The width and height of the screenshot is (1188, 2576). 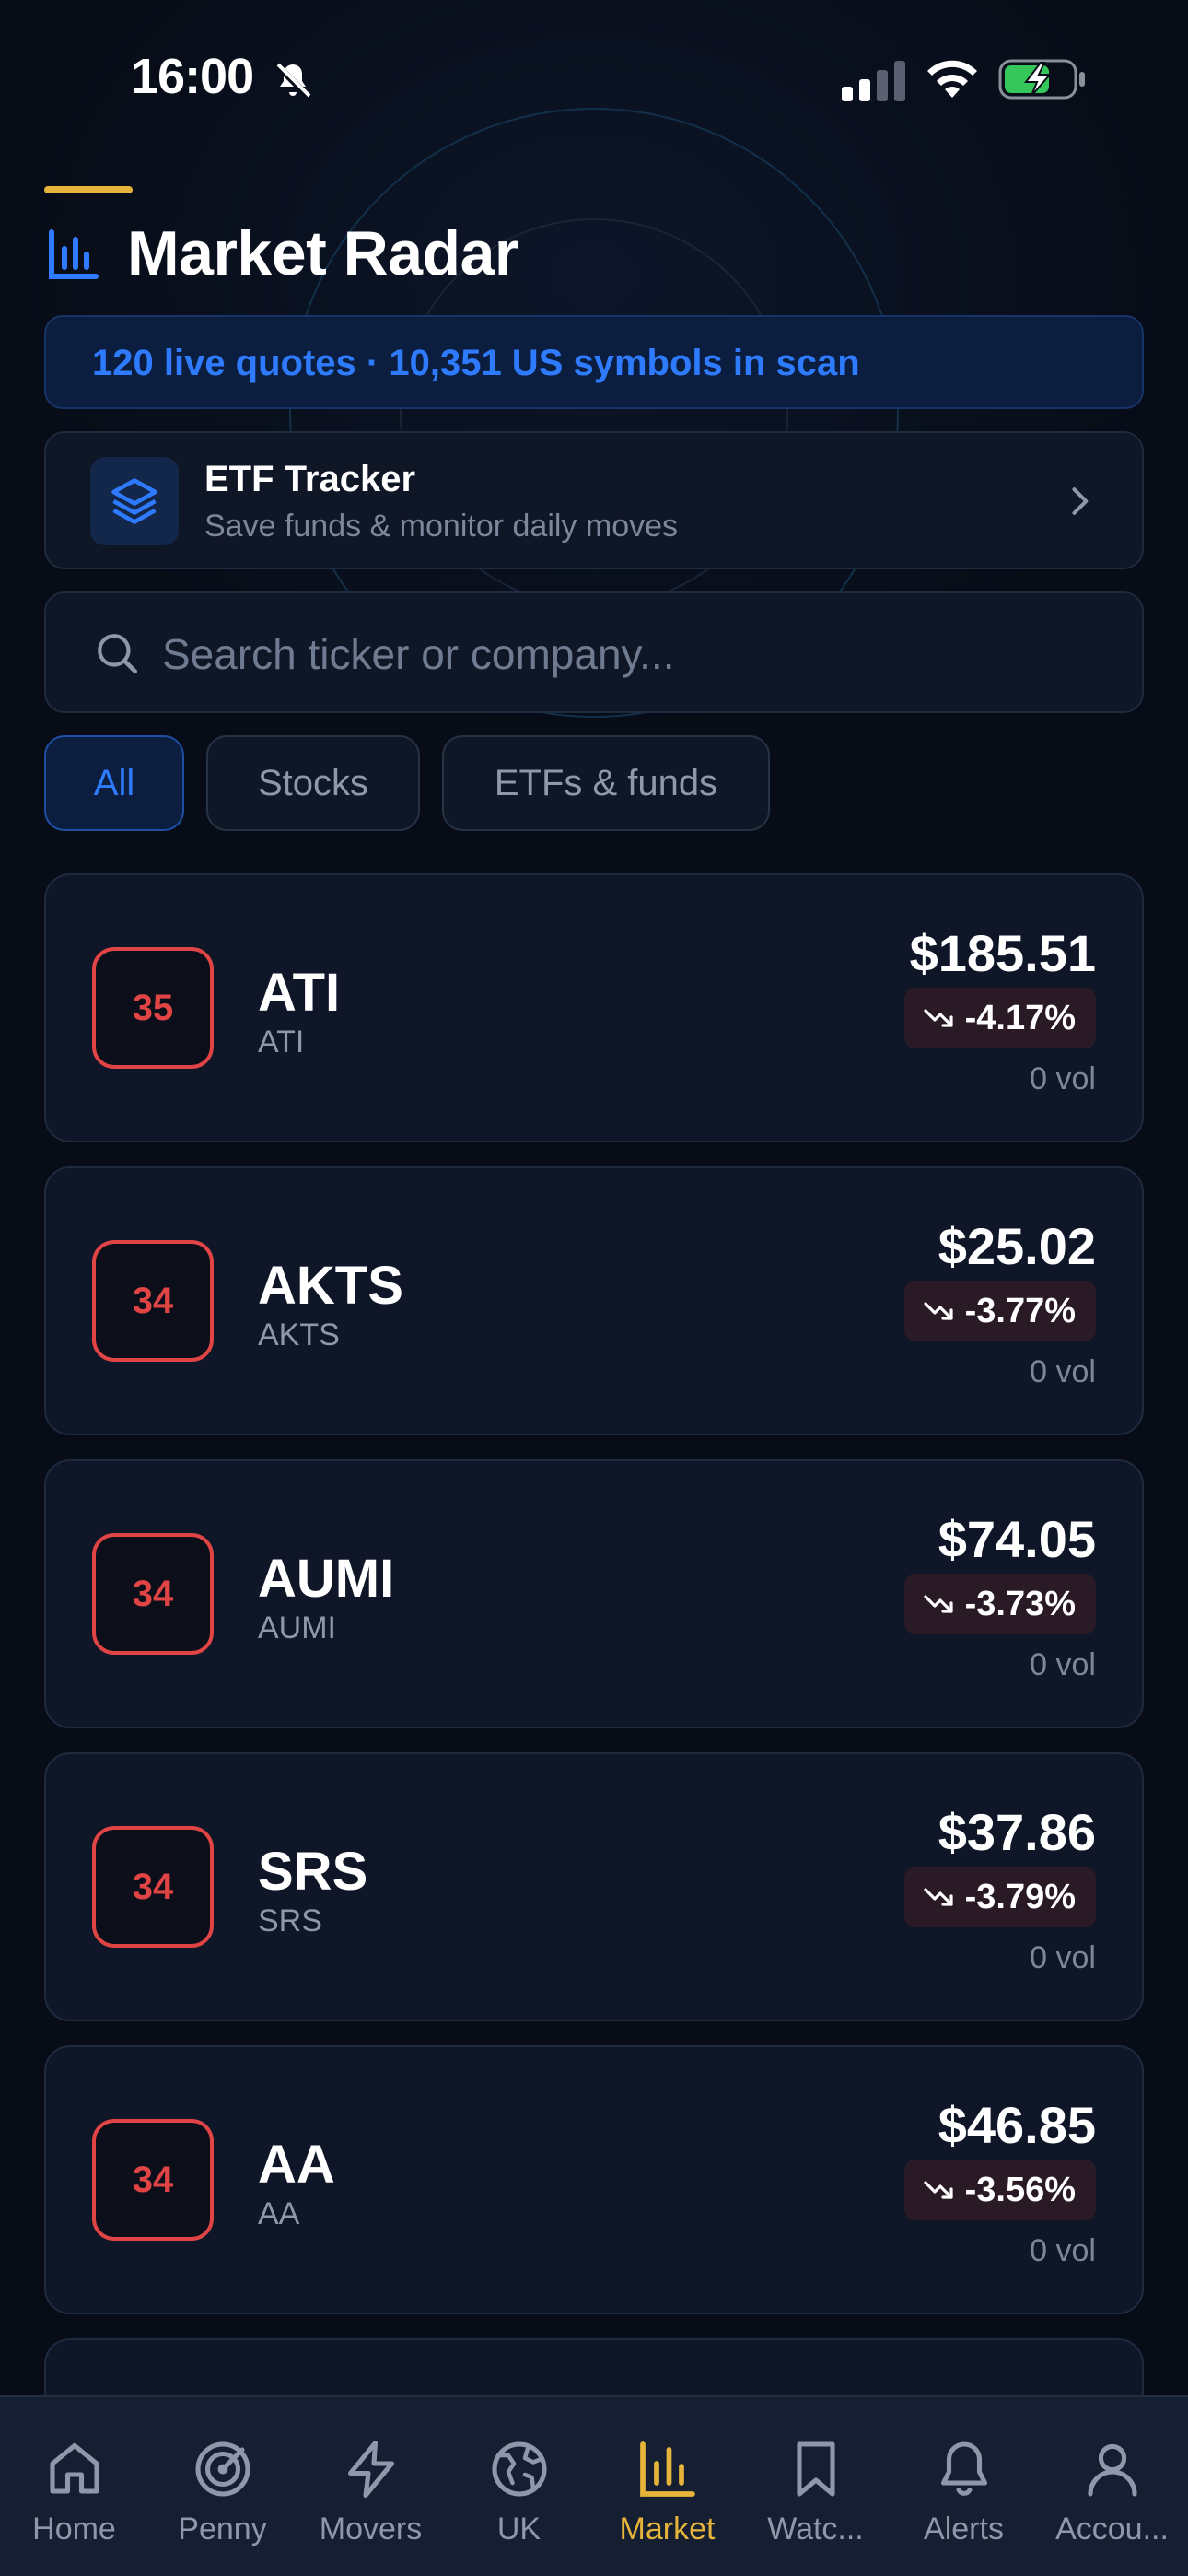 I want to click on bolt-icon, so click(x=370, y=2469).